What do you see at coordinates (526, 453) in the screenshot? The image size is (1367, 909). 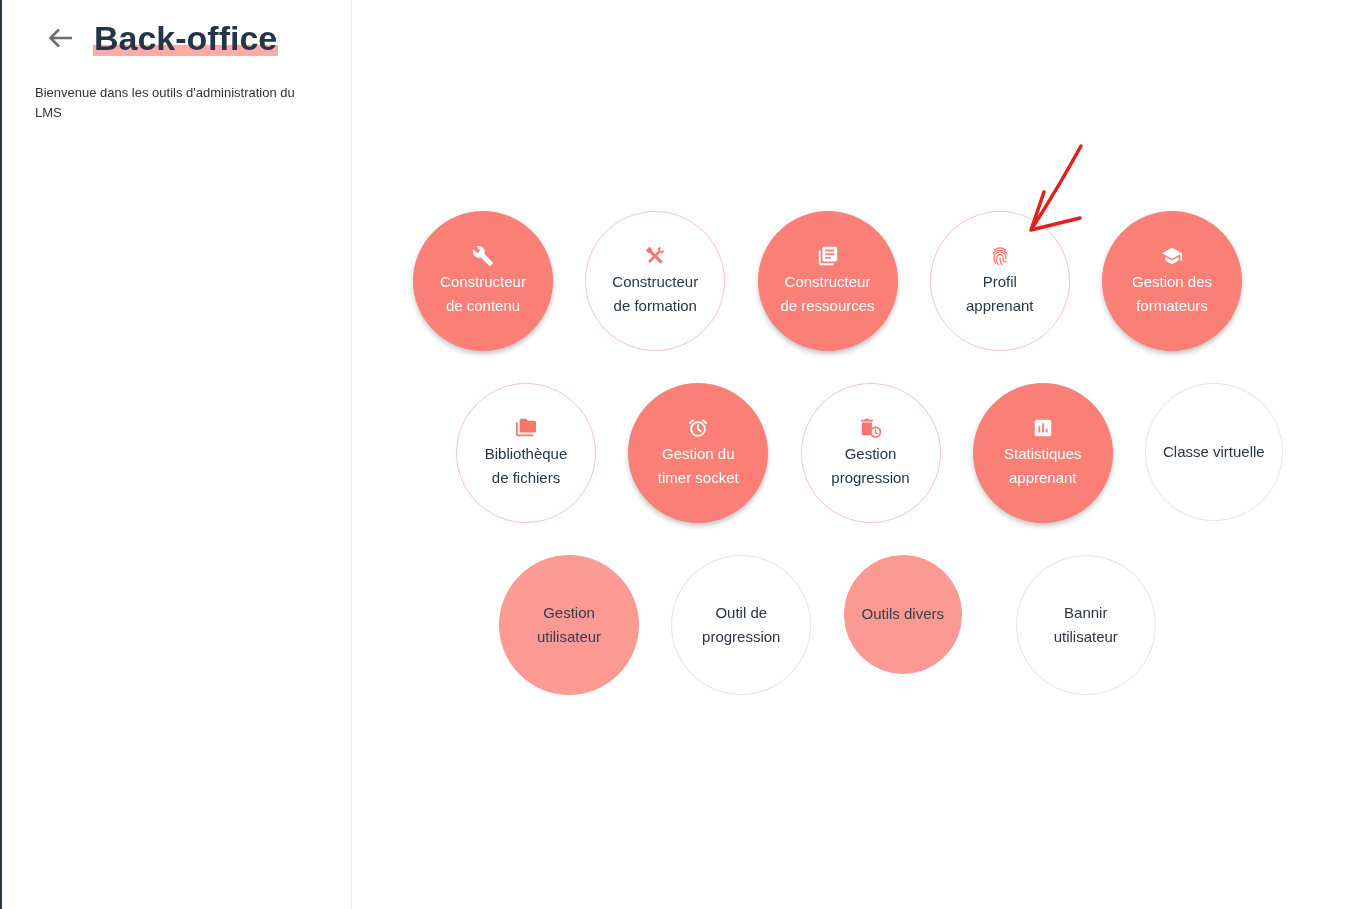 I see `tool-button: Bibliothèque de fichiers` at bounding box center [526, 453].